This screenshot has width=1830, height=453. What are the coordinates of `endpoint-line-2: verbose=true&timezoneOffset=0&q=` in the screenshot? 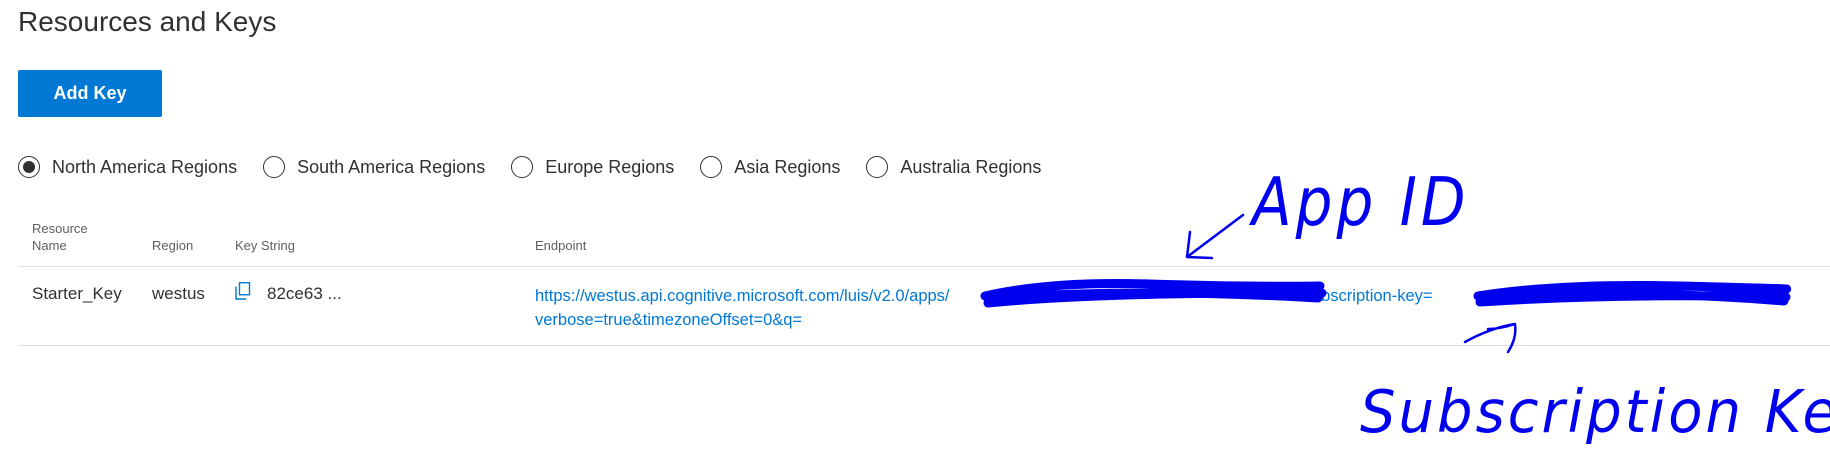 It's located at (669, 320).